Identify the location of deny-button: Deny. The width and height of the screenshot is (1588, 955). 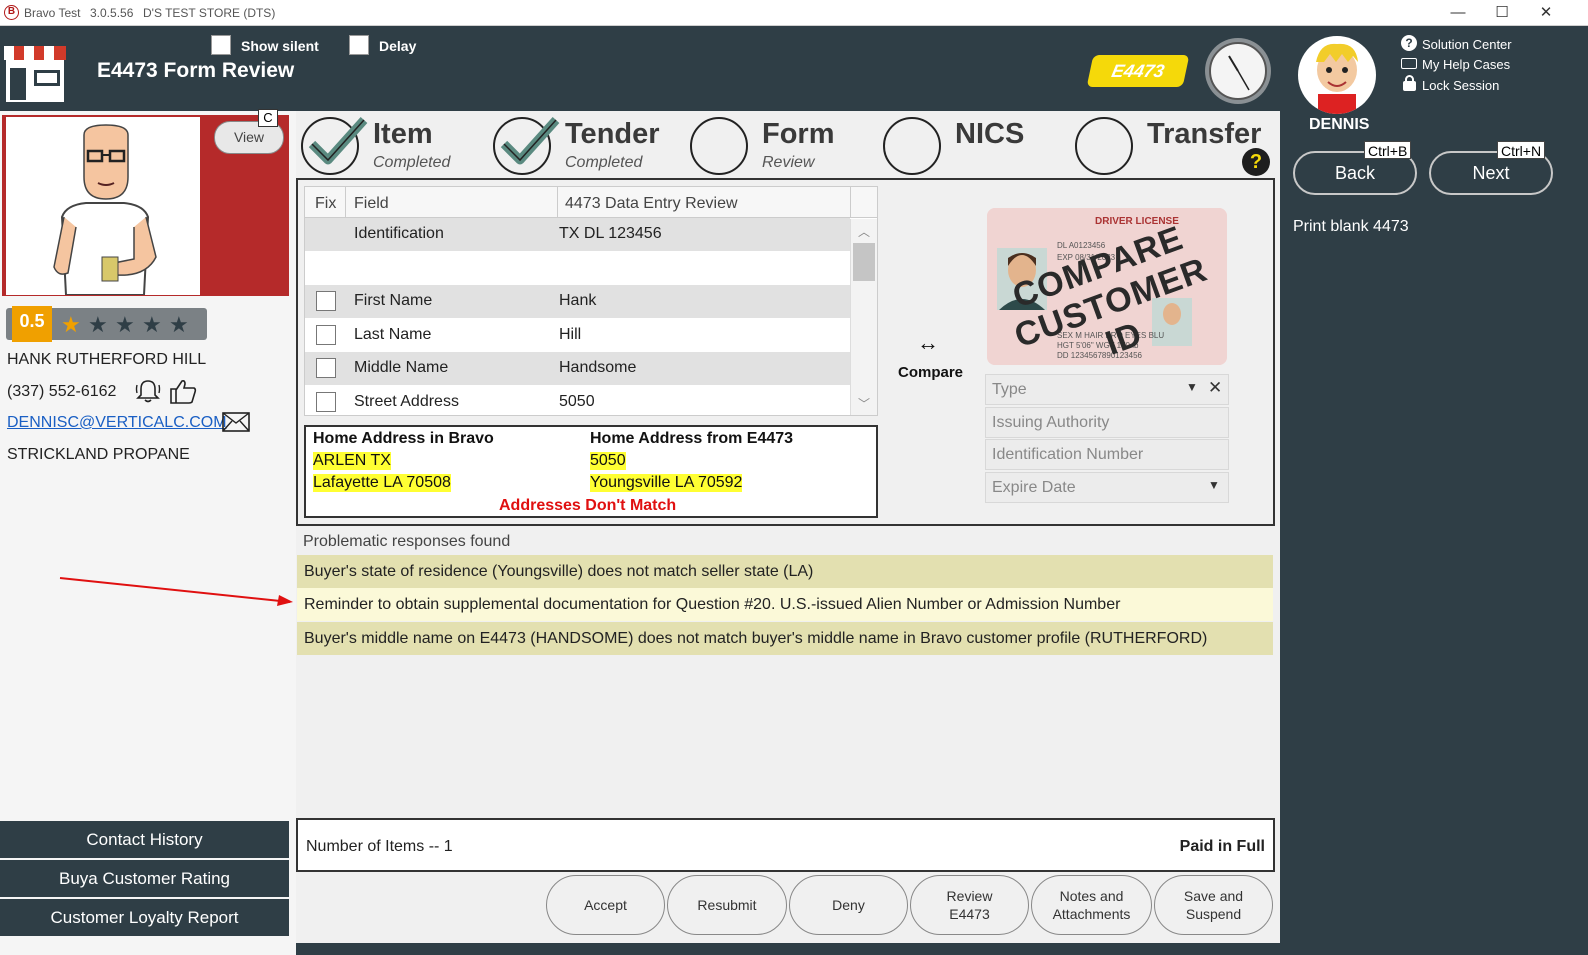
(848, 905).